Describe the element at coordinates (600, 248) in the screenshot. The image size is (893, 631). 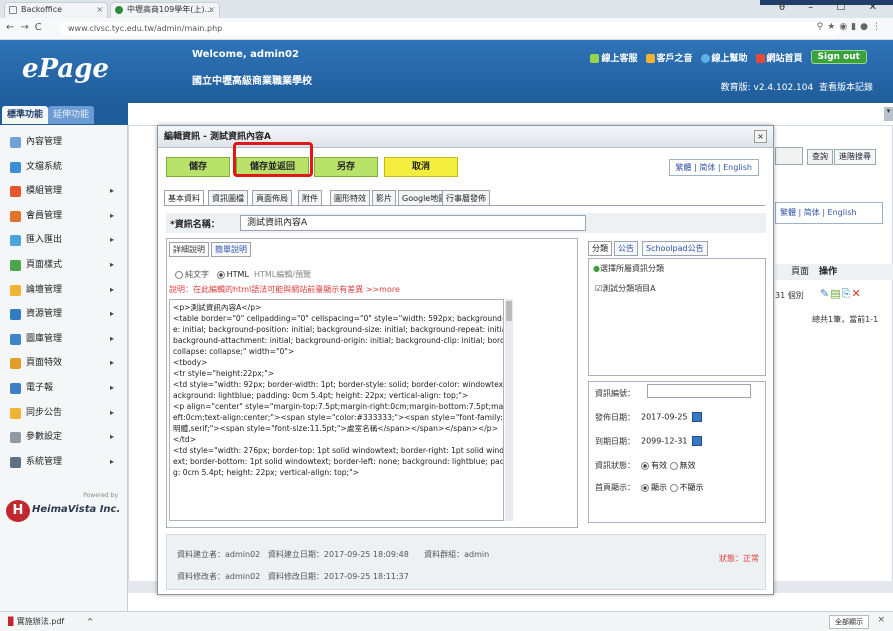
I see `tab-category: 分類` at that location.